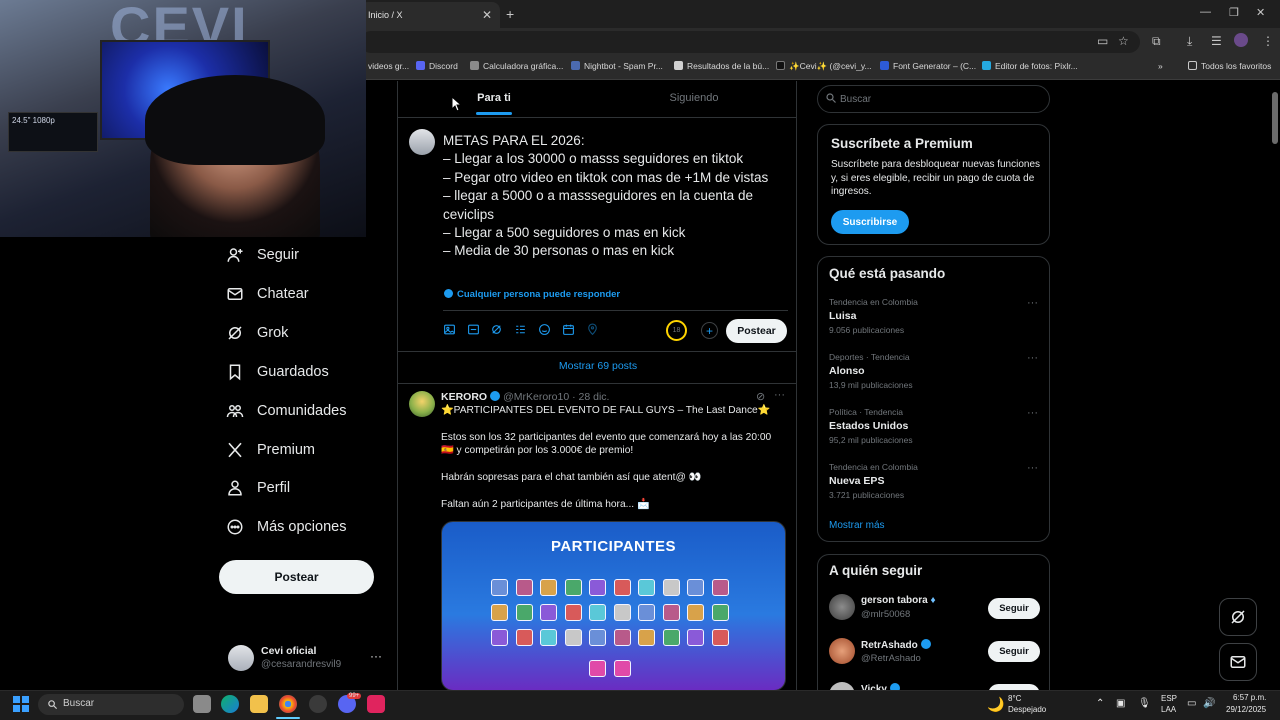 This screenshot has width=1280, height=720. I want to click on sidebar-item-premium: Premium, so click(270, 450).